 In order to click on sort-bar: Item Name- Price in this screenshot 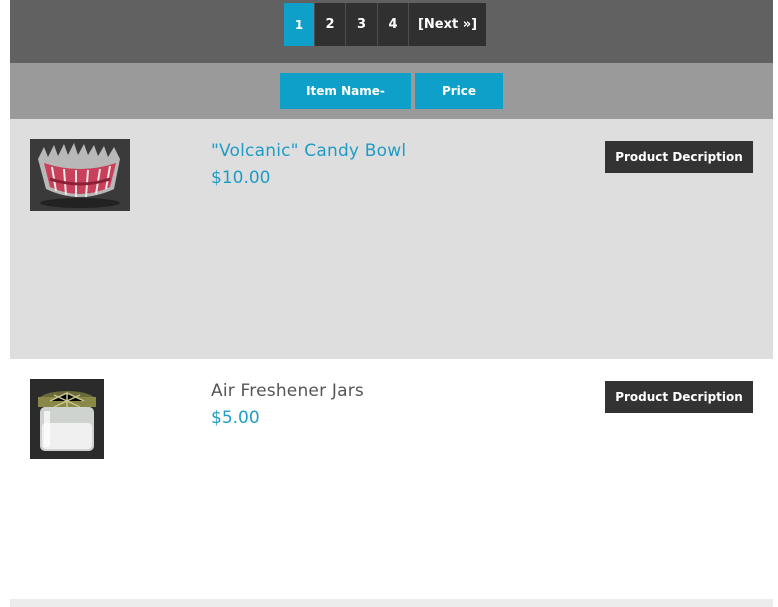, I will do `click(391, 91)`.